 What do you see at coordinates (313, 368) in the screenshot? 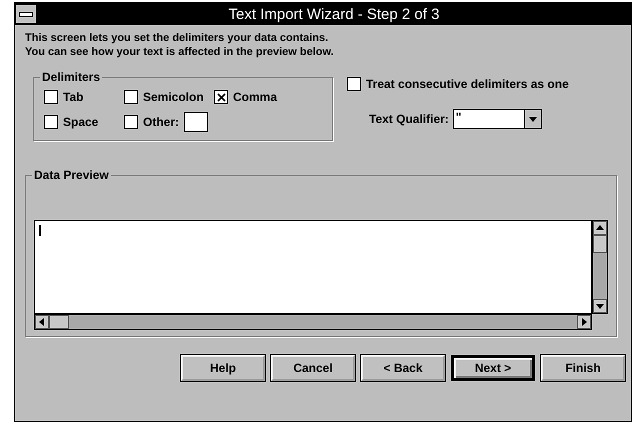
I see `dialog-button: Cancel` at bounding box center [313, 368].